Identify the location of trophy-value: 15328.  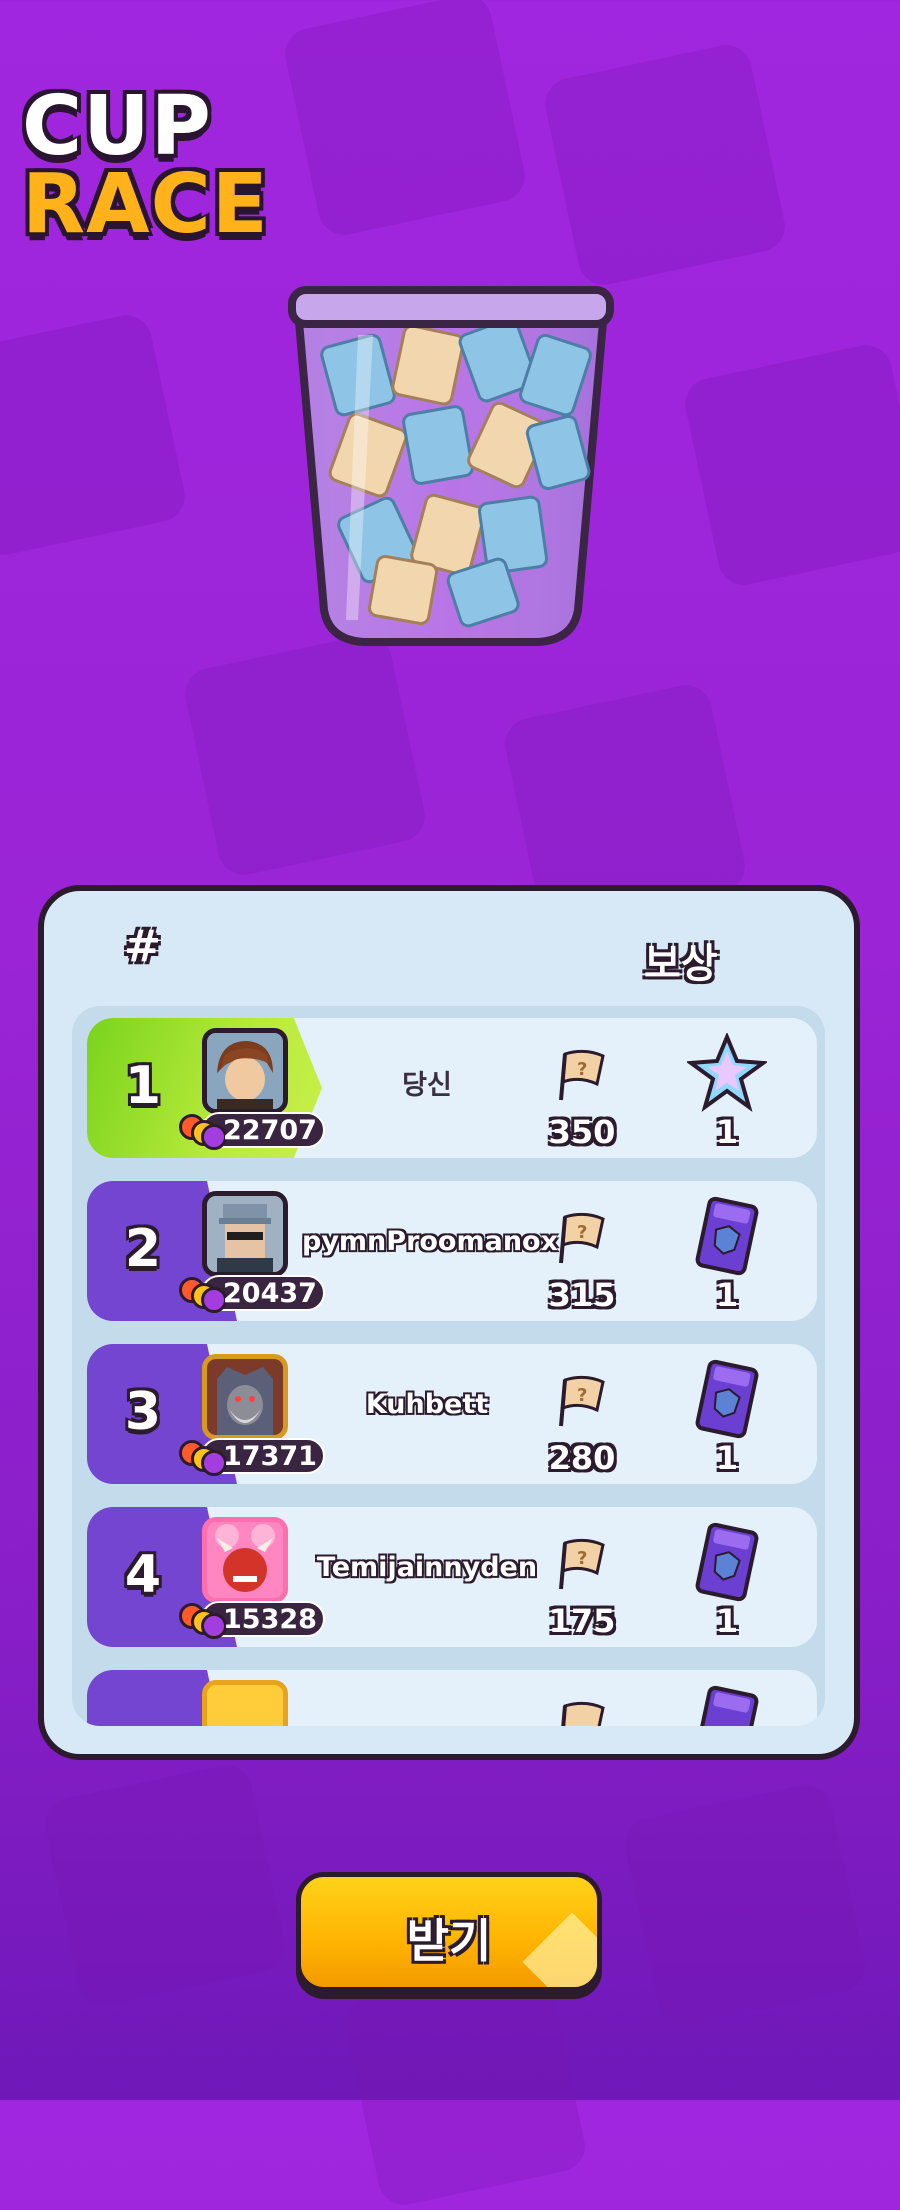
(270, 1619).